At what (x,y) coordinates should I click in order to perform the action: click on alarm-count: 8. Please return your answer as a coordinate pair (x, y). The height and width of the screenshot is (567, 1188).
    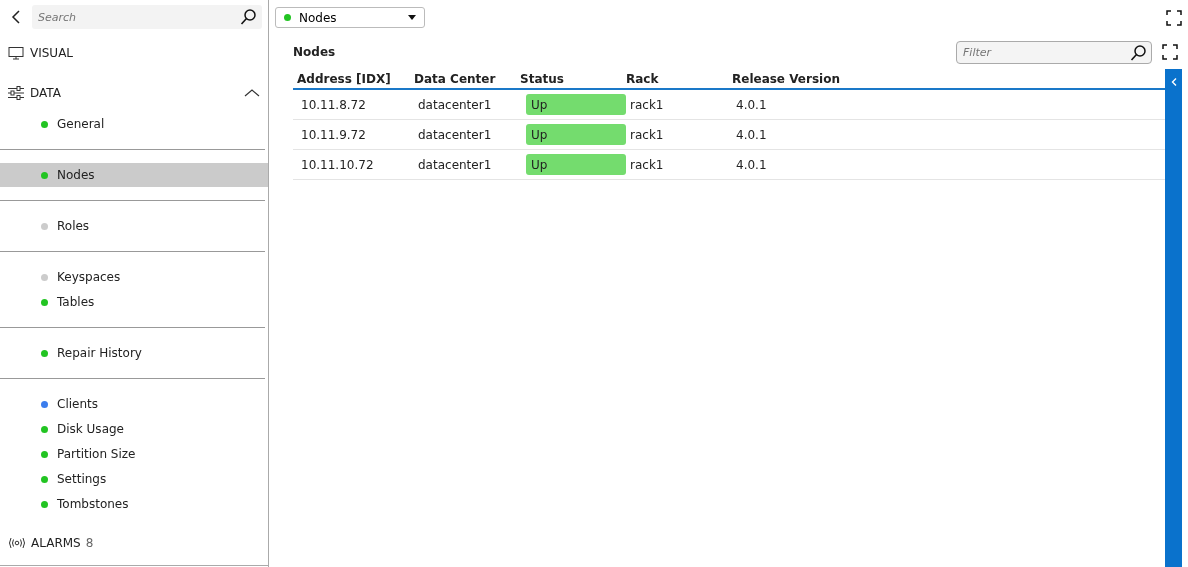
    Looking at the image, I should click on (89, 543).